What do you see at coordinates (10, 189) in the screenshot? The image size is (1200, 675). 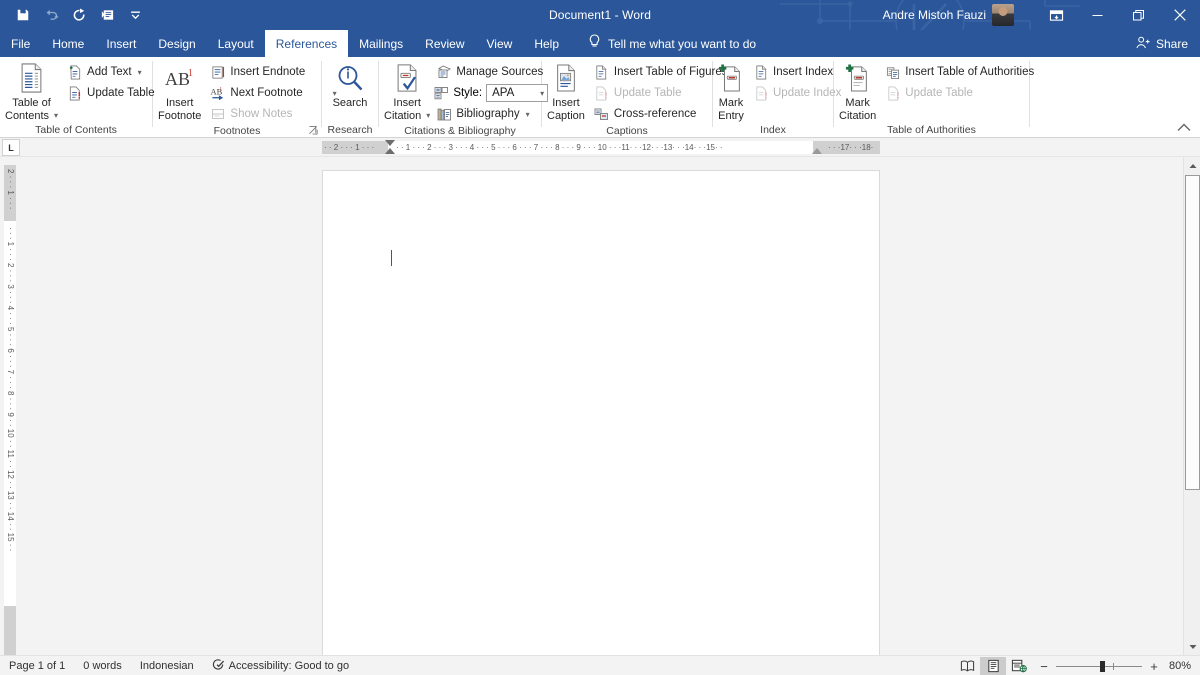 I see `vruler-top-marks: 2 · · · 1 · · ·` at bounding box center [10, 189].